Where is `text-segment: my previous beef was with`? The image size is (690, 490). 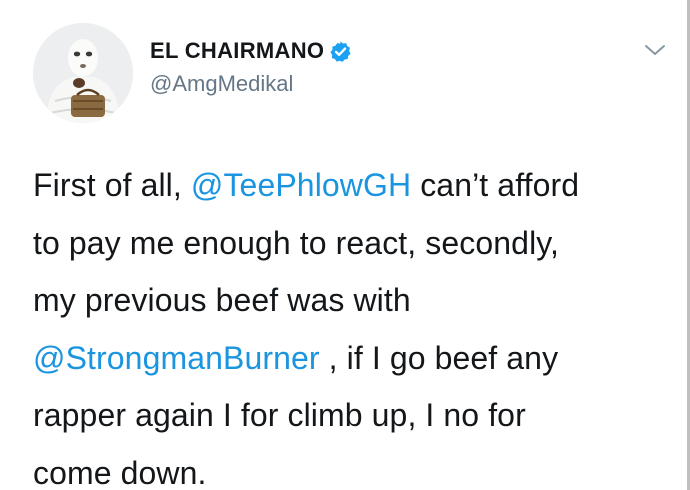 text-segment: my previous beef was with is located at coordinates (222, 300).